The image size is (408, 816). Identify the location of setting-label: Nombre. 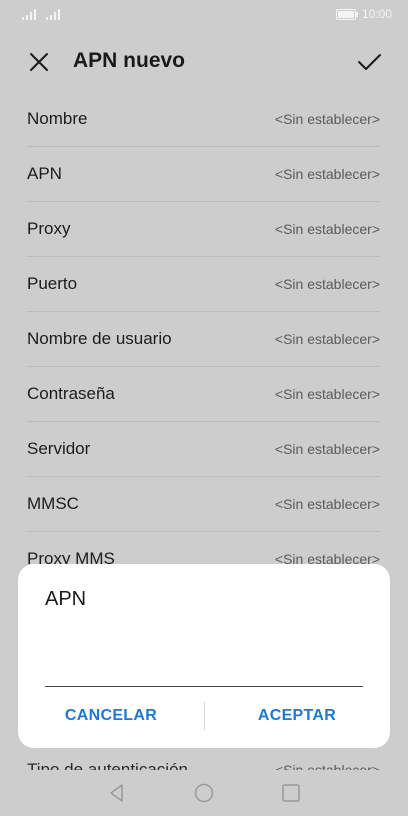
(57, 118).